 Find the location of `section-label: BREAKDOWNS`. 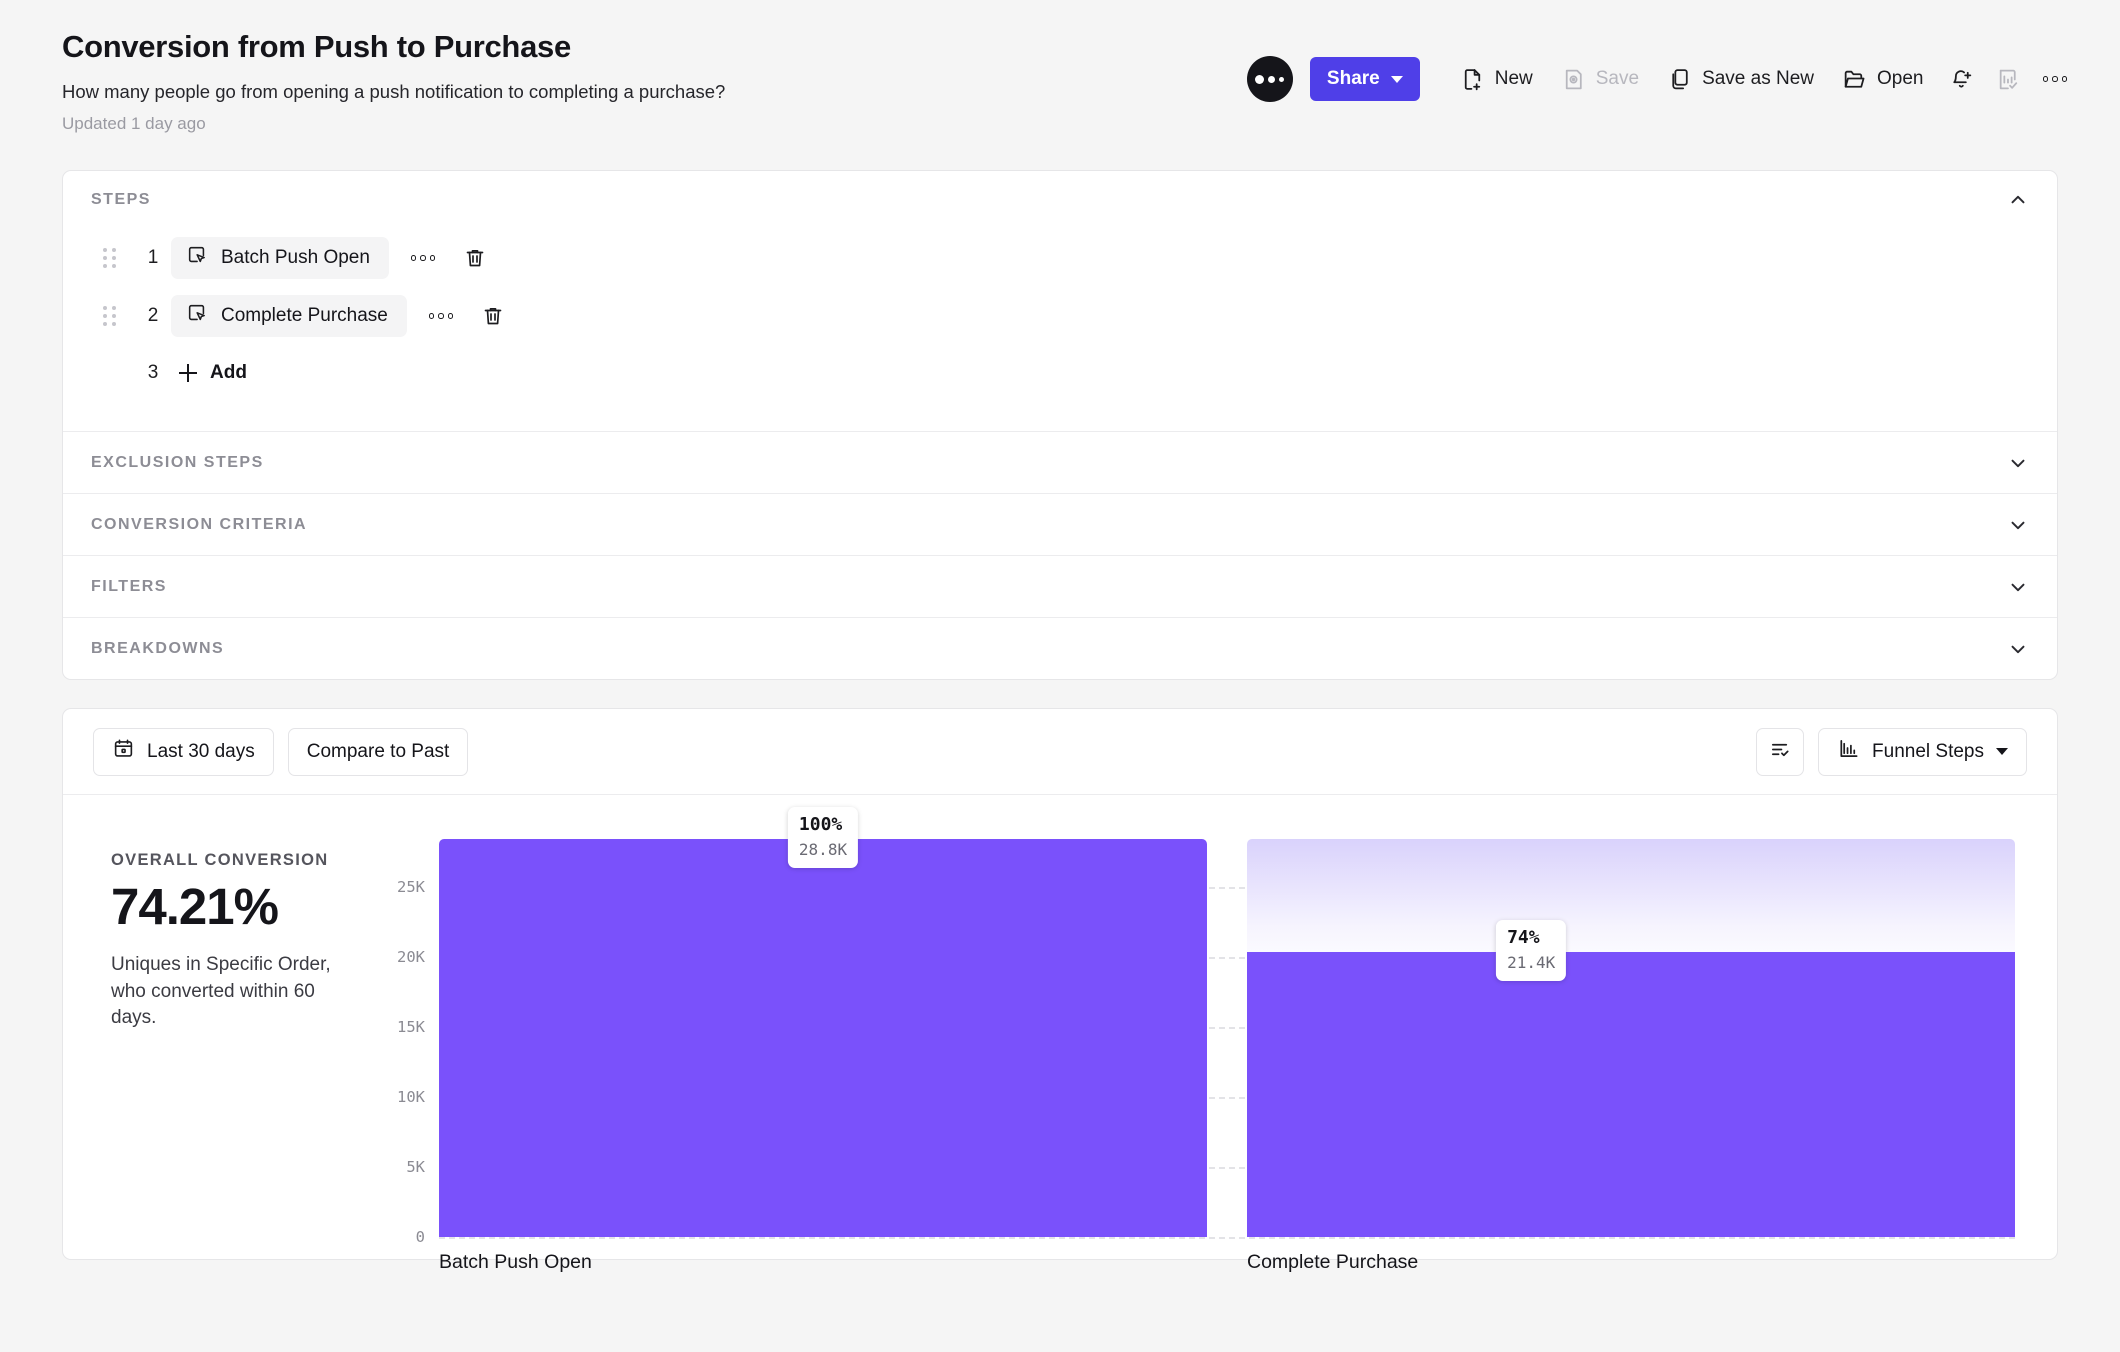

section-label: BREAKDOWNS is located at coordinates (158, 648).